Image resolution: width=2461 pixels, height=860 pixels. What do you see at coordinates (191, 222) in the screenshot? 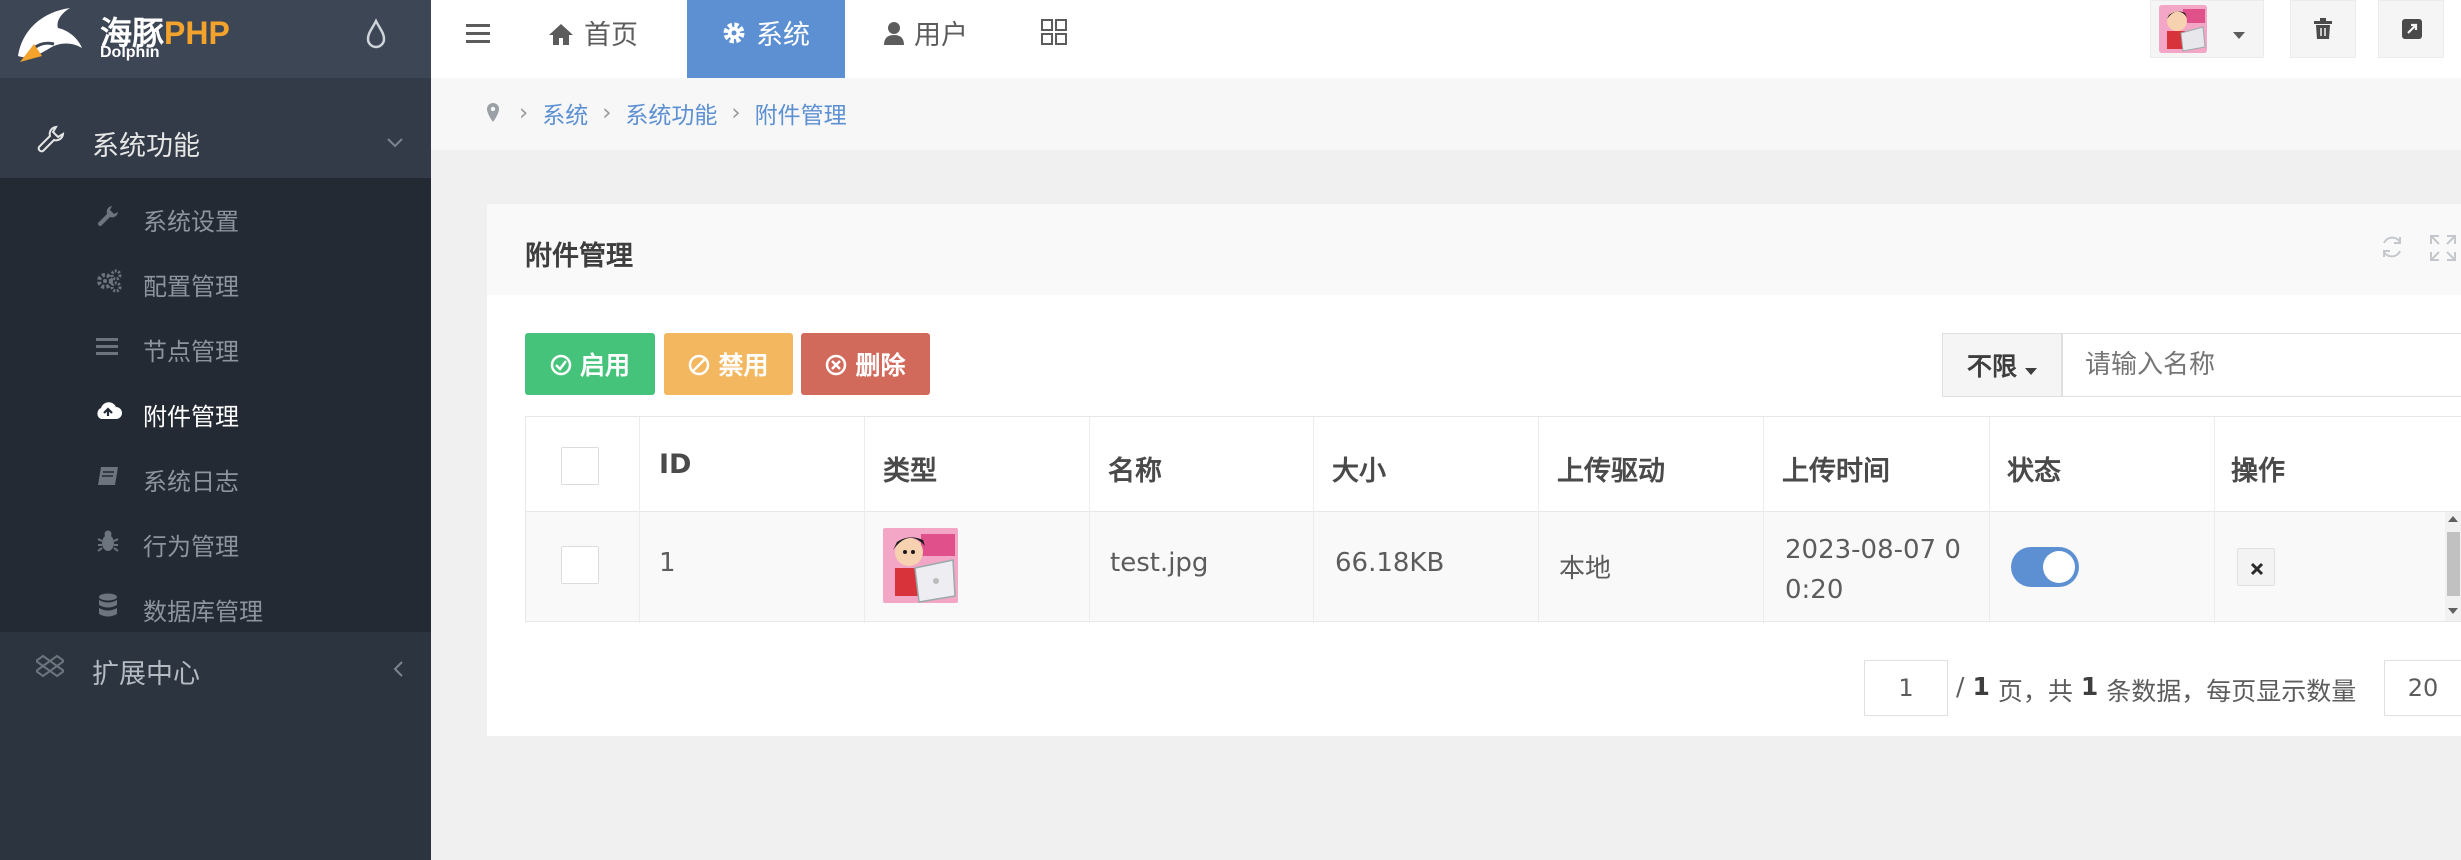
I see `sidebar-item-label: 系统设置` at bounding box center [191, 222].